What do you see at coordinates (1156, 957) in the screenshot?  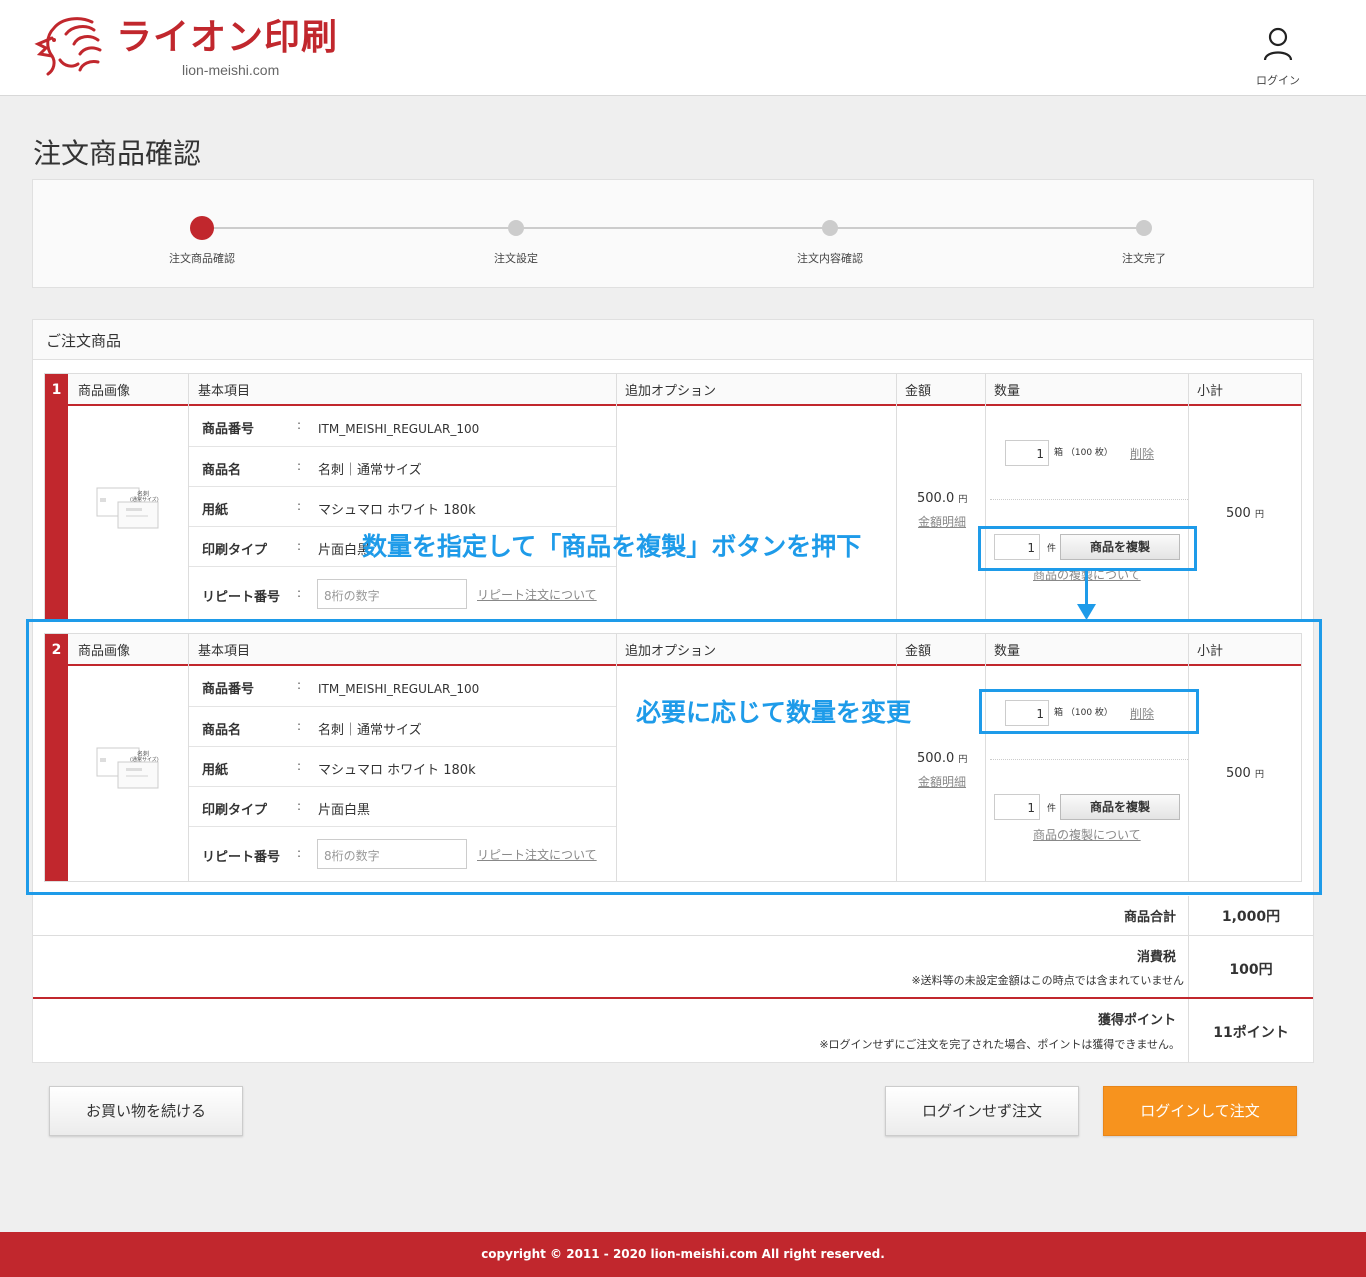 I see `tax-label: 消費税` at bounding box center [1156, 957].